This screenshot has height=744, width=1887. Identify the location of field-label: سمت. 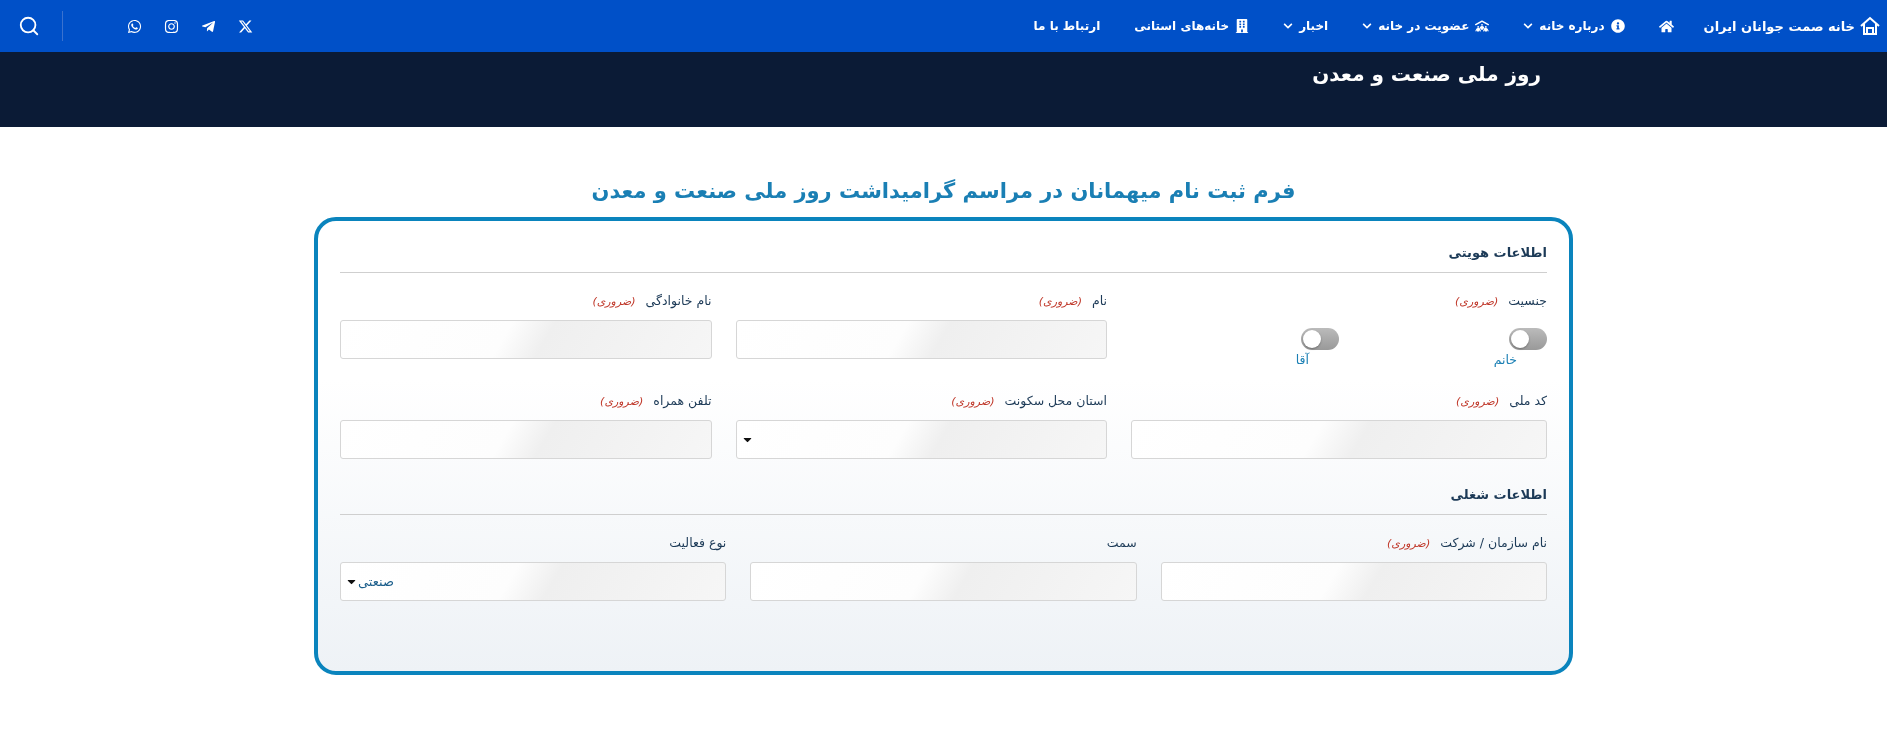
(1121, 542).